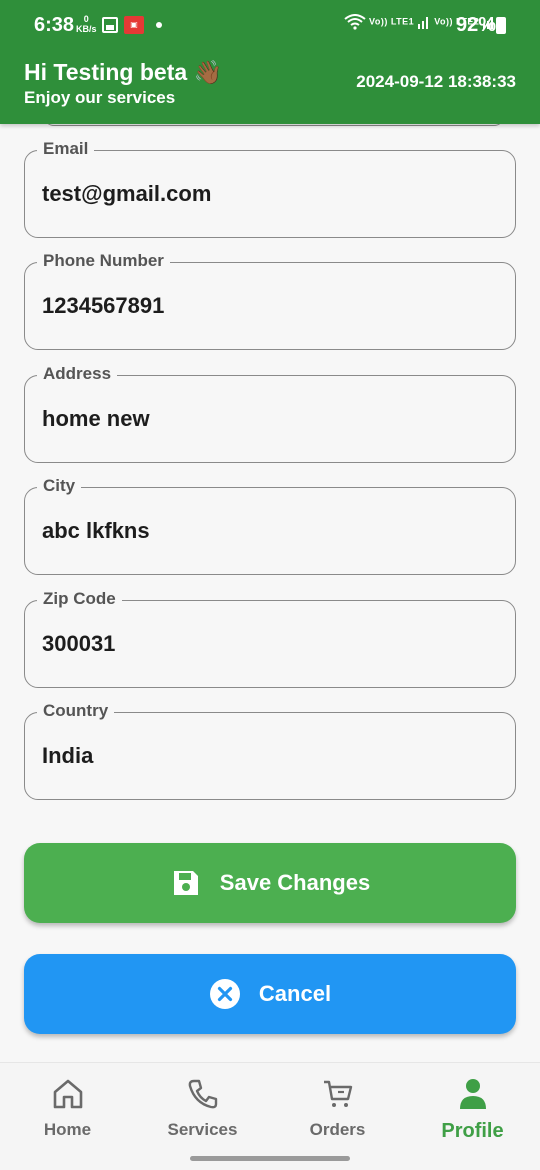  What do you see at coordinates (295, 993) in the screenshot?
I see `cancel-label: Cancel` at bounding box center [295, 993].